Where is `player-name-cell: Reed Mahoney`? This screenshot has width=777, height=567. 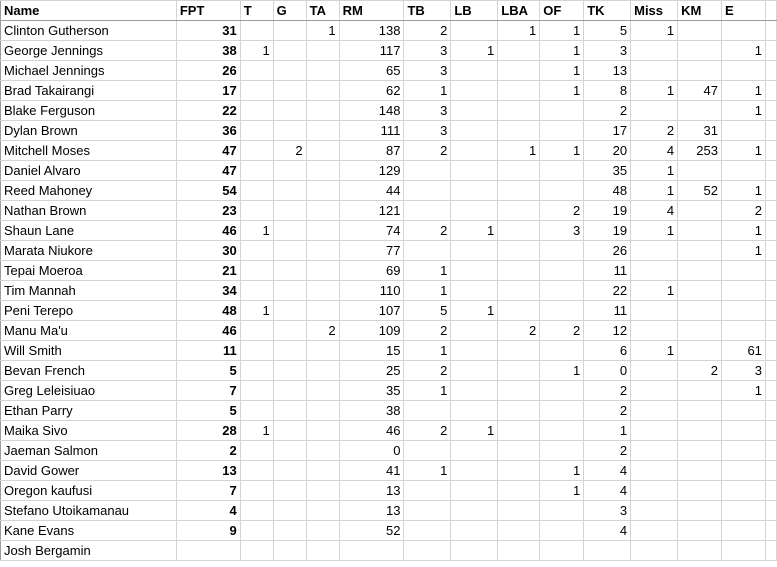 player-name-cell: Reed Mahoney is located at coordinates (88, 190).